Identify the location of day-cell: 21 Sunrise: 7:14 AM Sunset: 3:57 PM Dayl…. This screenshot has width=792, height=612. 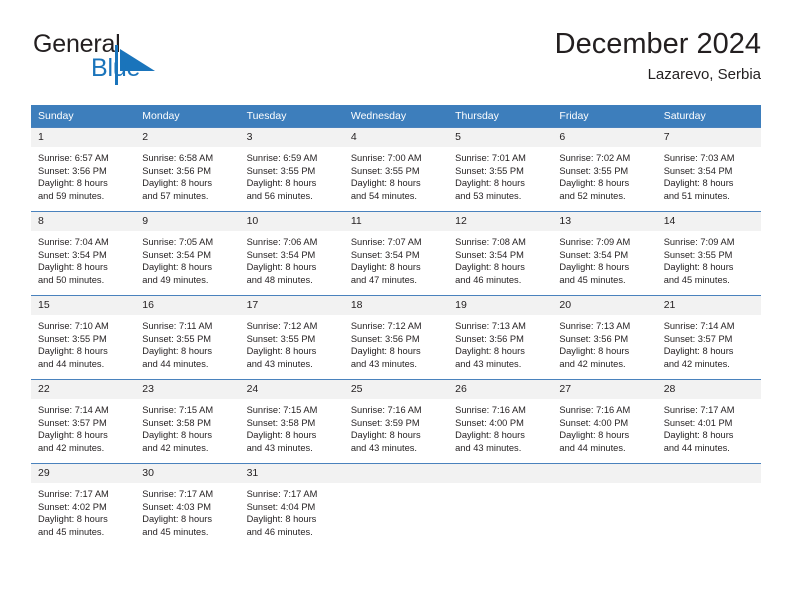
(708, 337).